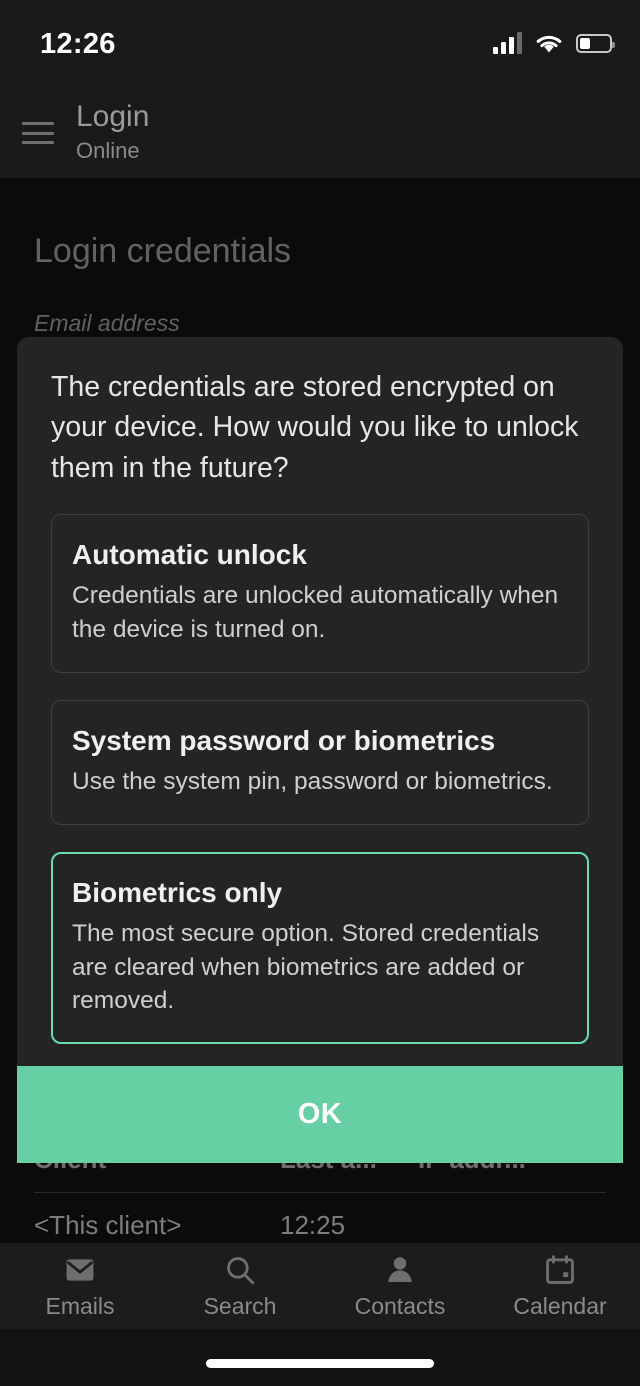 The width and height of the screenshot is (640, 1386). I want to click on status-bar: 12:26, so click(320, 44).